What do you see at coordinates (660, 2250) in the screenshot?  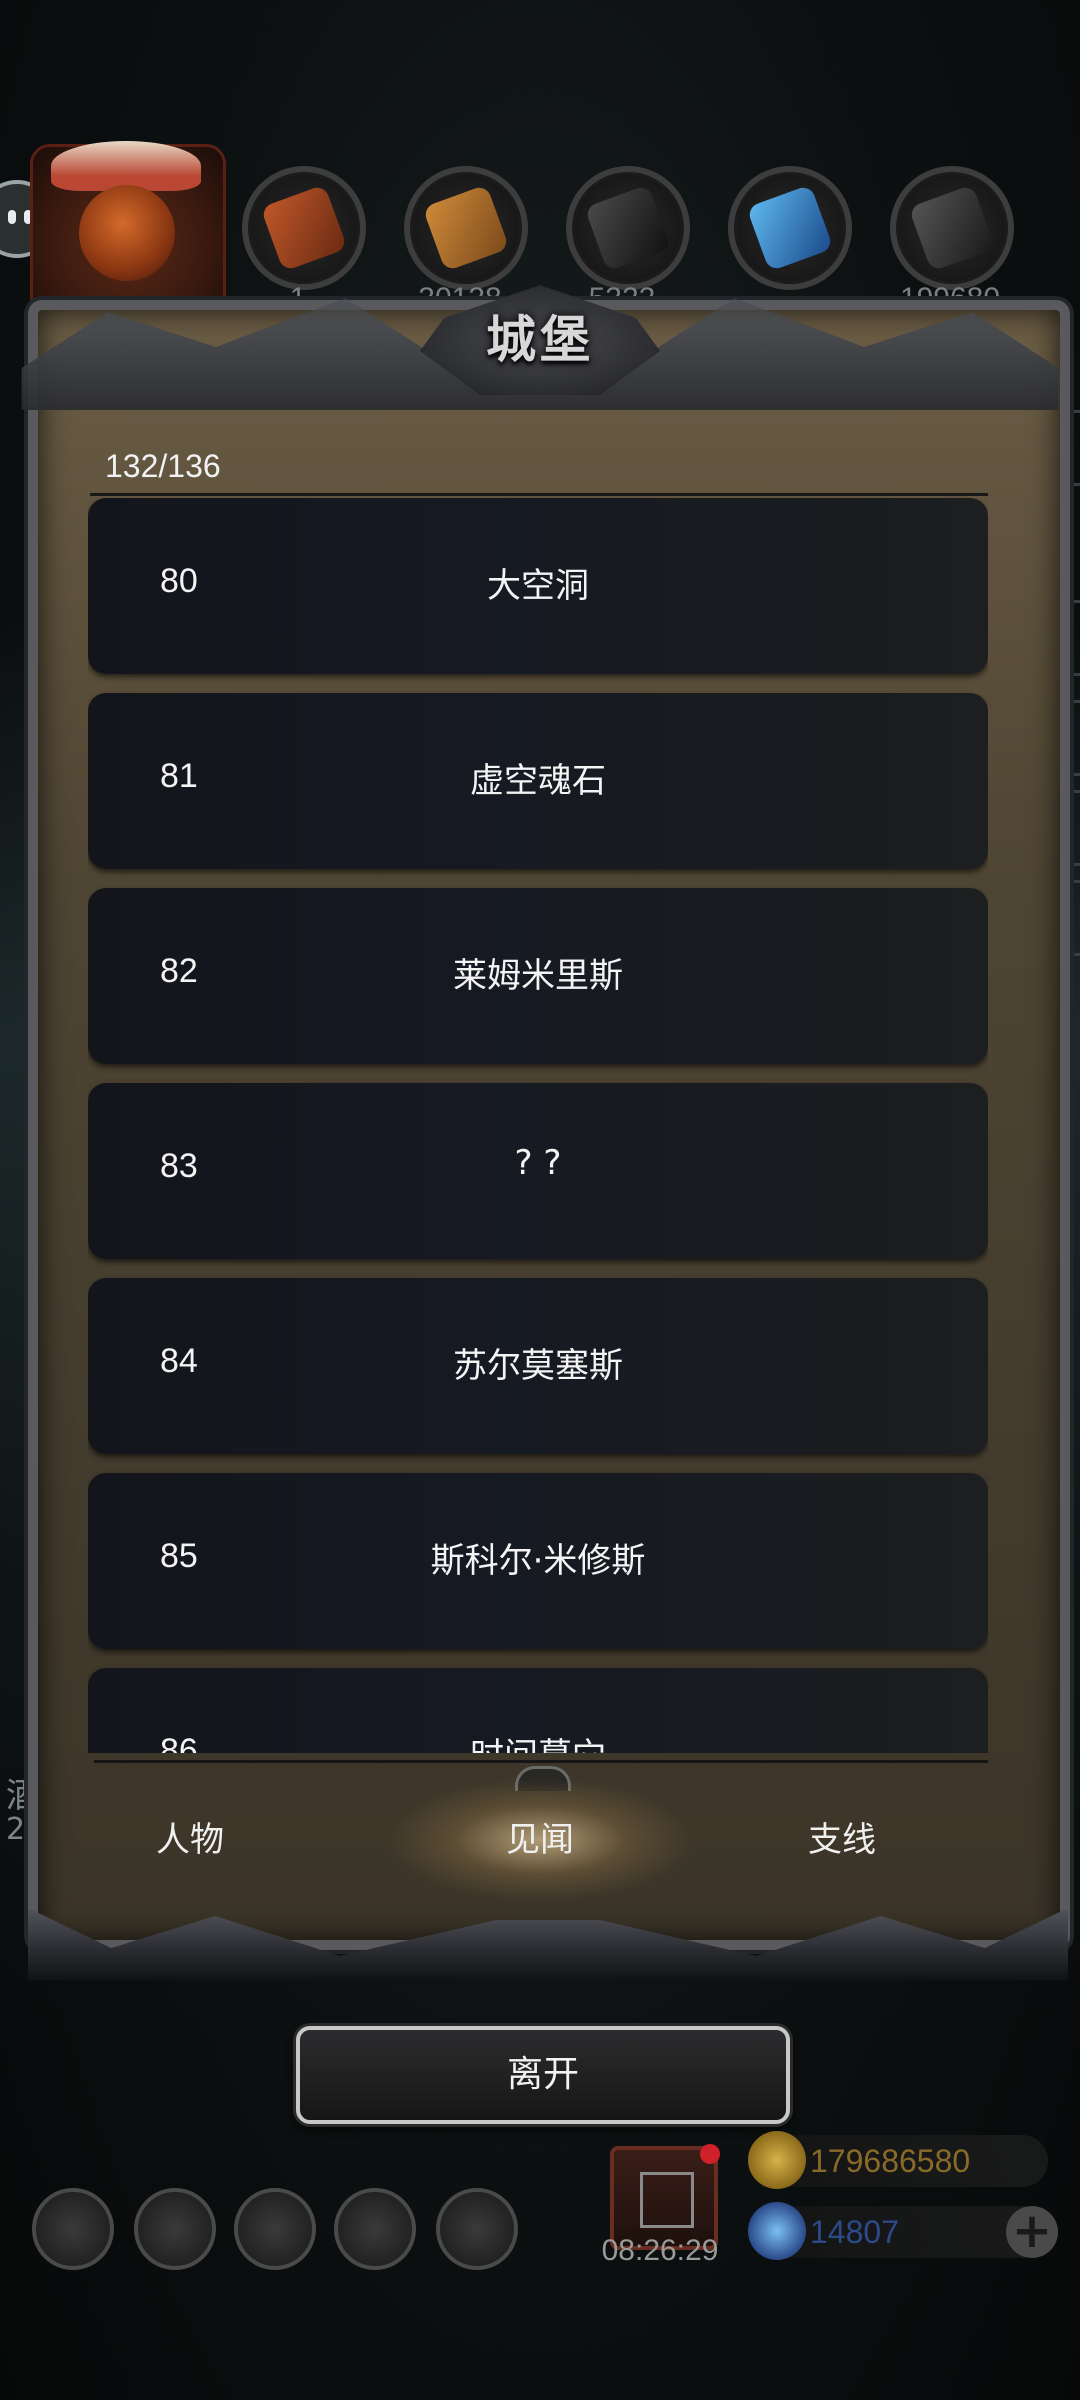 I see `gift-timer: 08:26:29` at bounding box center [660, 2250].